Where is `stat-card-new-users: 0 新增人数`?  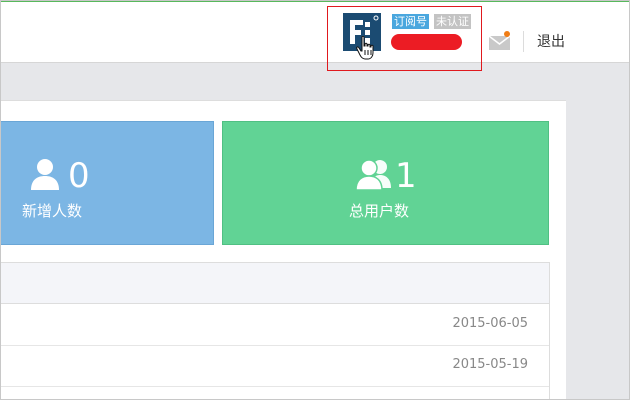
stat-card-new-users: 0 新增人数 is located at coordinates (107, 183).